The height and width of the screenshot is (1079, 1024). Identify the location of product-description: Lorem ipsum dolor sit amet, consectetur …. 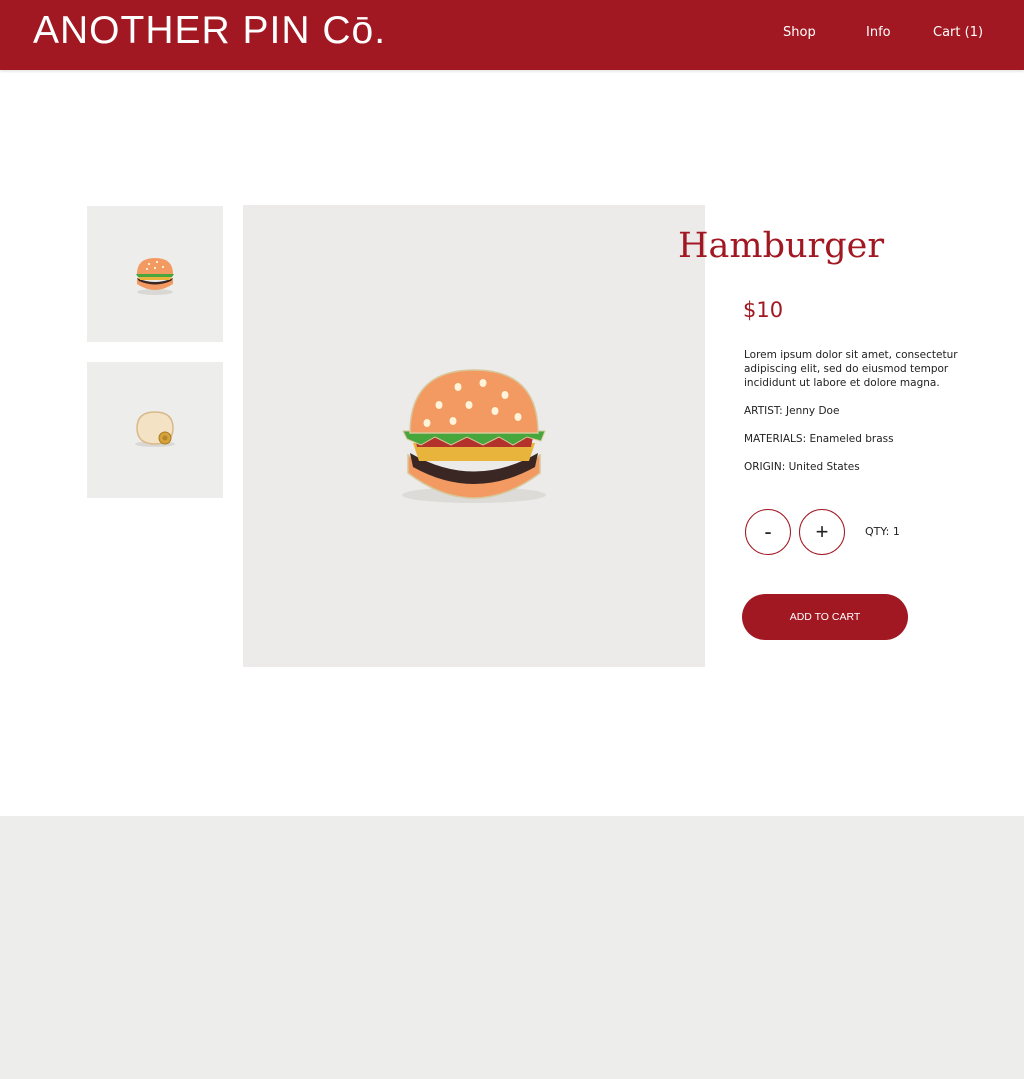
(851, 369).